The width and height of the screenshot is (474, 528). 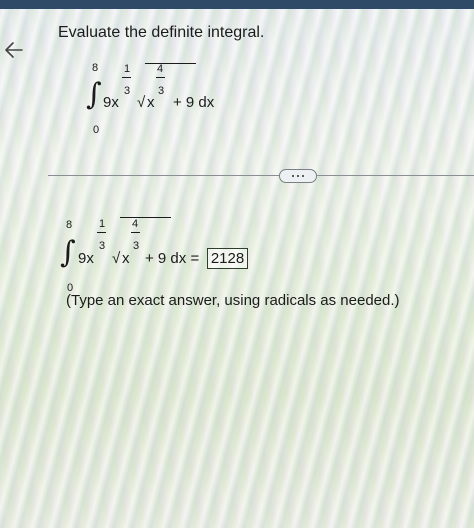 What do you see at coordinates (237, 4) in the screenshot?
I see `top-bar` at bounding box center [237, 4].